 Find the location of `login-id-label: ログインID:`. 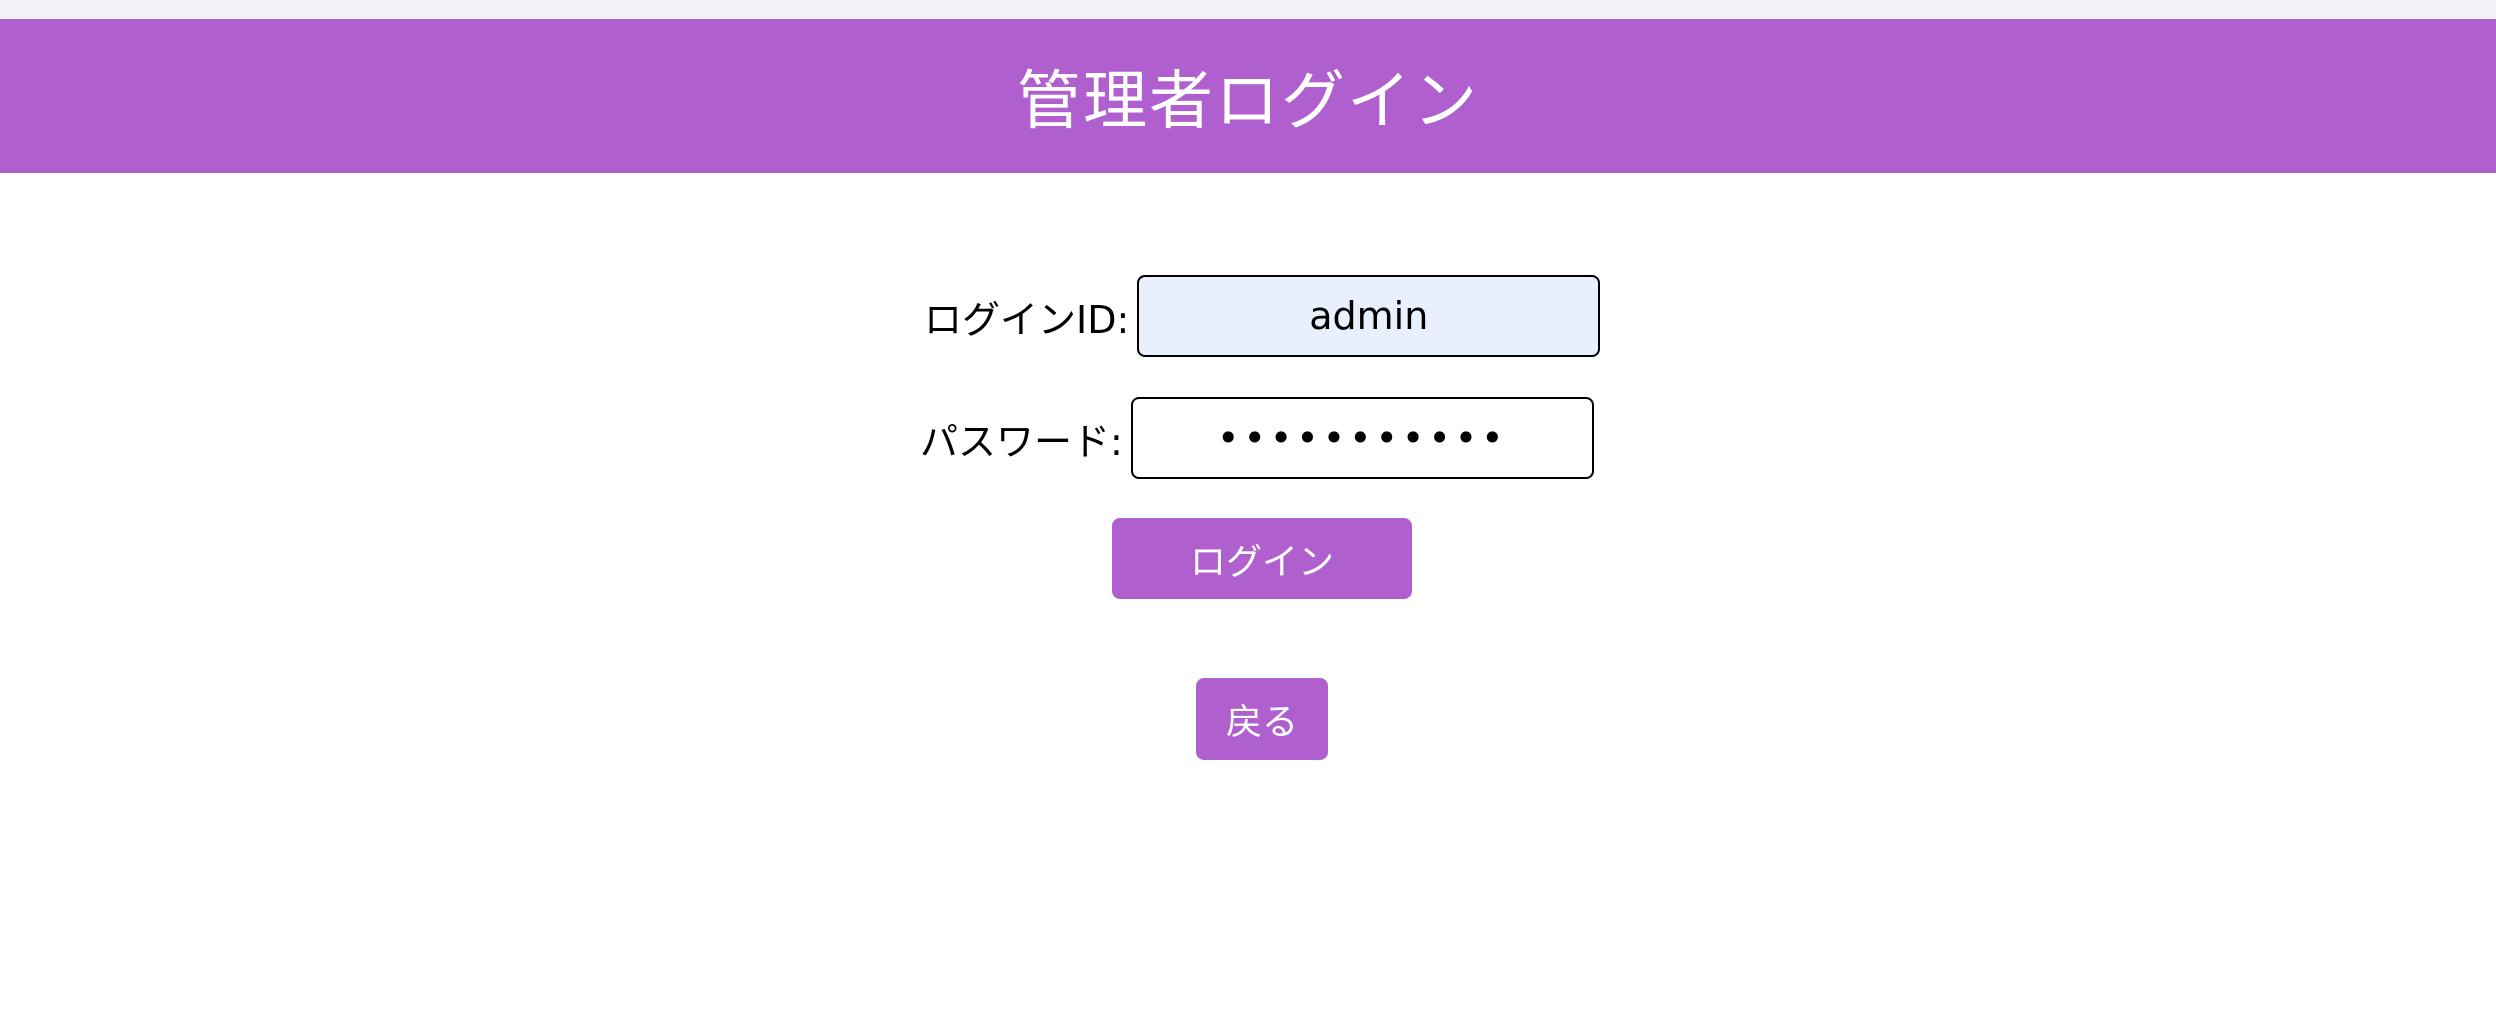

login-id-label: ログインID: is located at coordinates (1027, 319).